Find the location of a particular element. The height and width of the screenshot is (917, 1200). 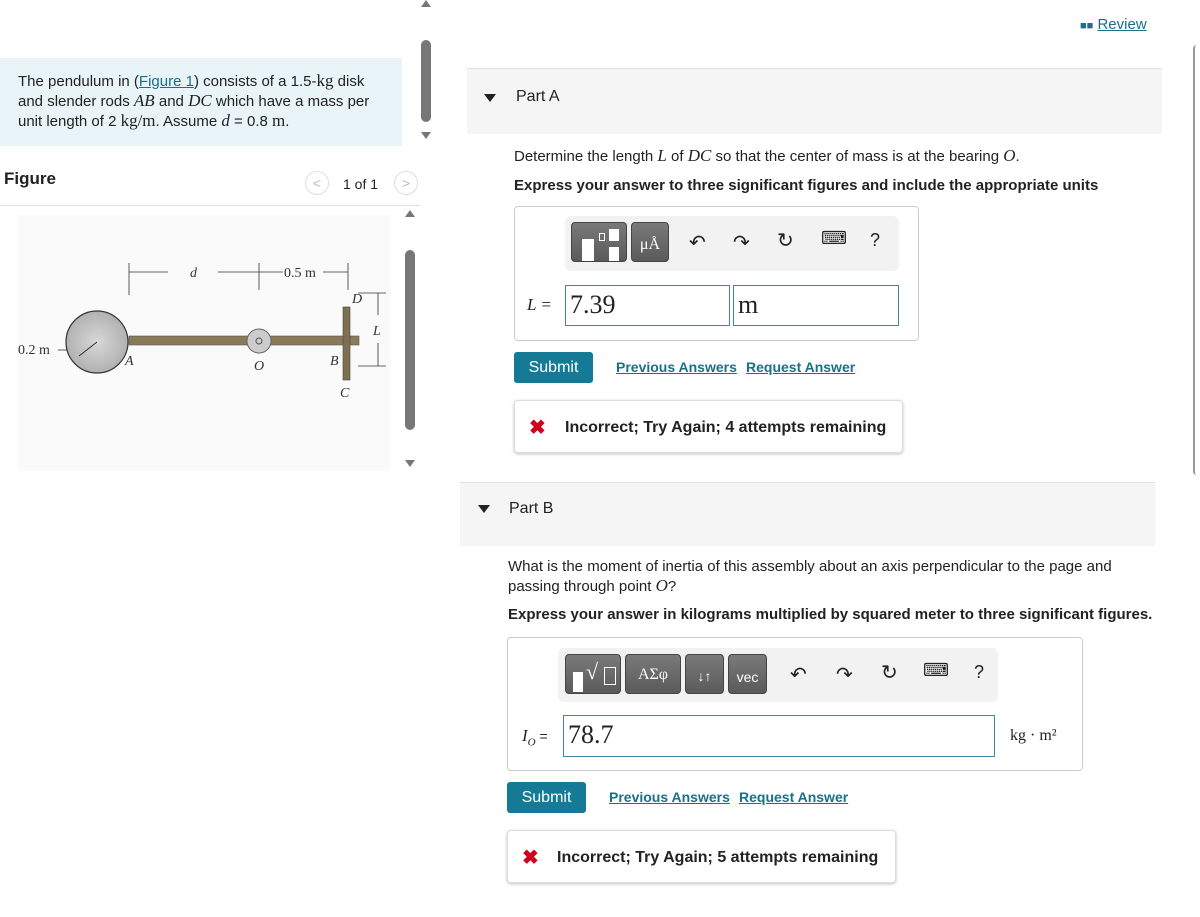

text: The pendulum in ( is located at coordinates (78, 81).